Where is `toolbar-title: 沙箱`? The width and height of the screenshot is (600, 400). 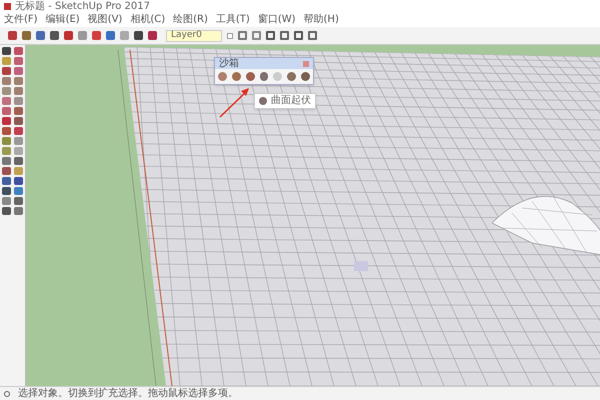 toolbar-title: 沙箱 is located at coordinates (229, 63).